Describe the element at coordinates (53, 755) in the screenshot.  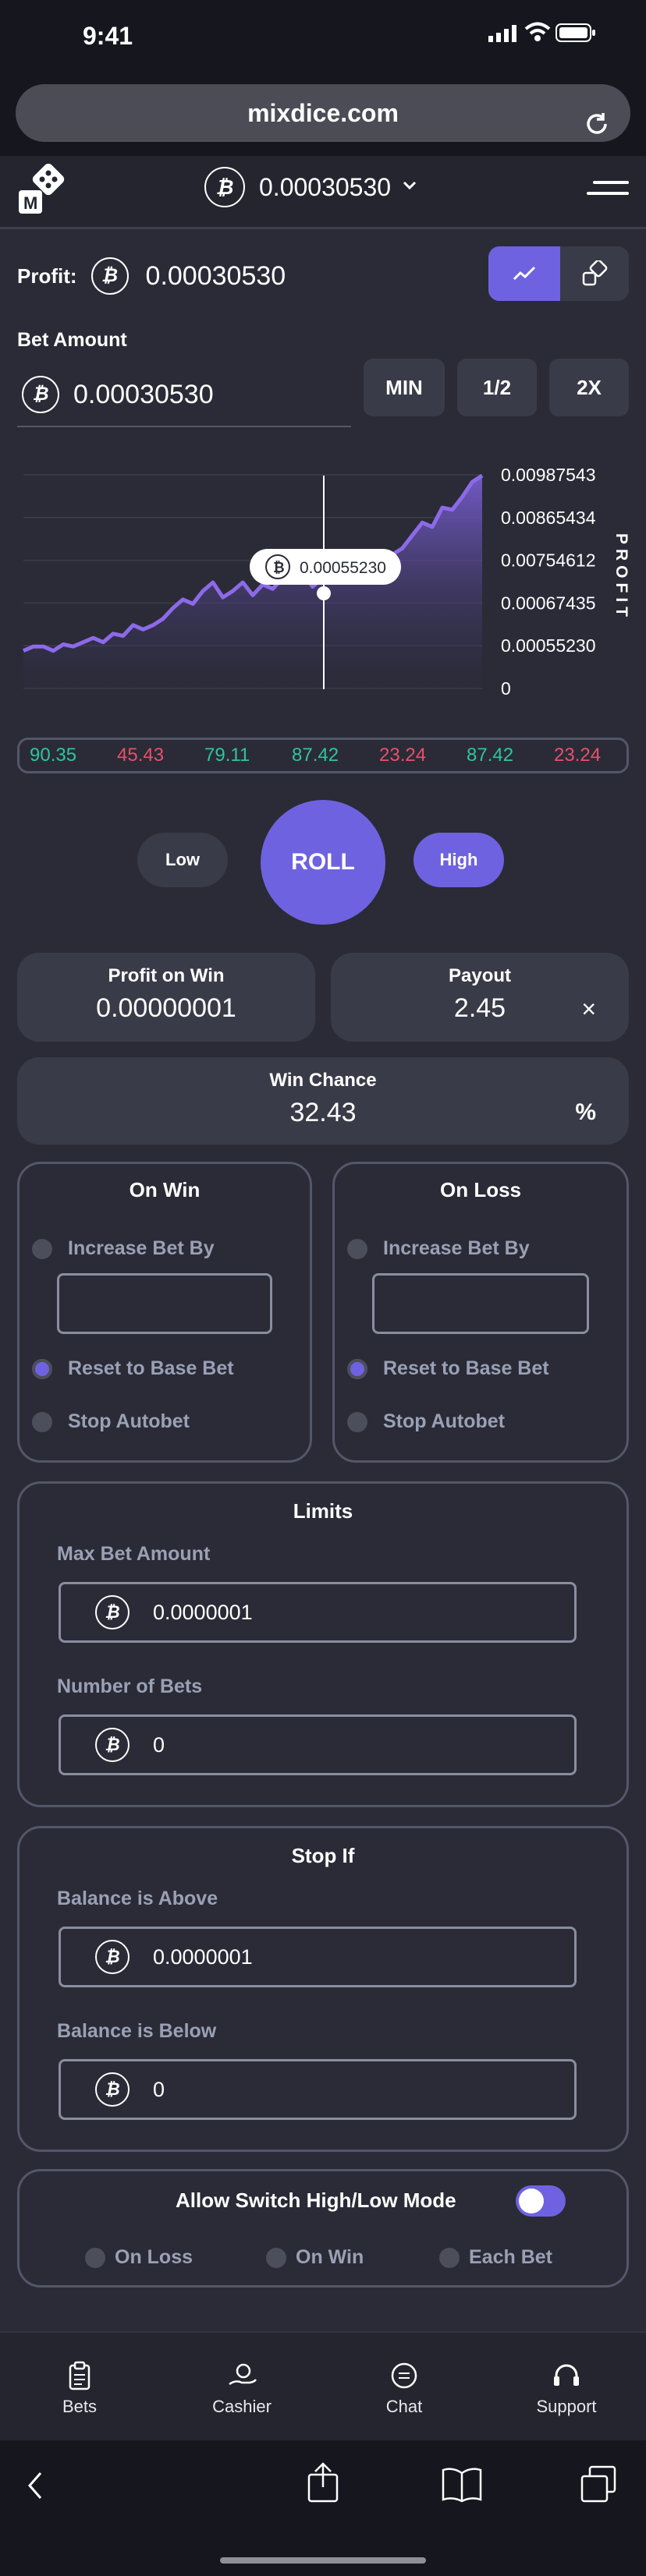
I see `history-value: 90.35` at that location.